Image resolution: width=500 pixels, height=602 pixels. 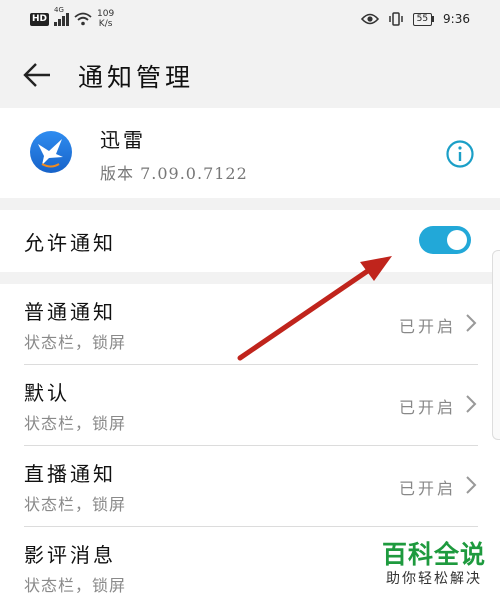 I want to click on app-card: 迅雷 版本 7.09.0.7122, so click(x=250, y=153).